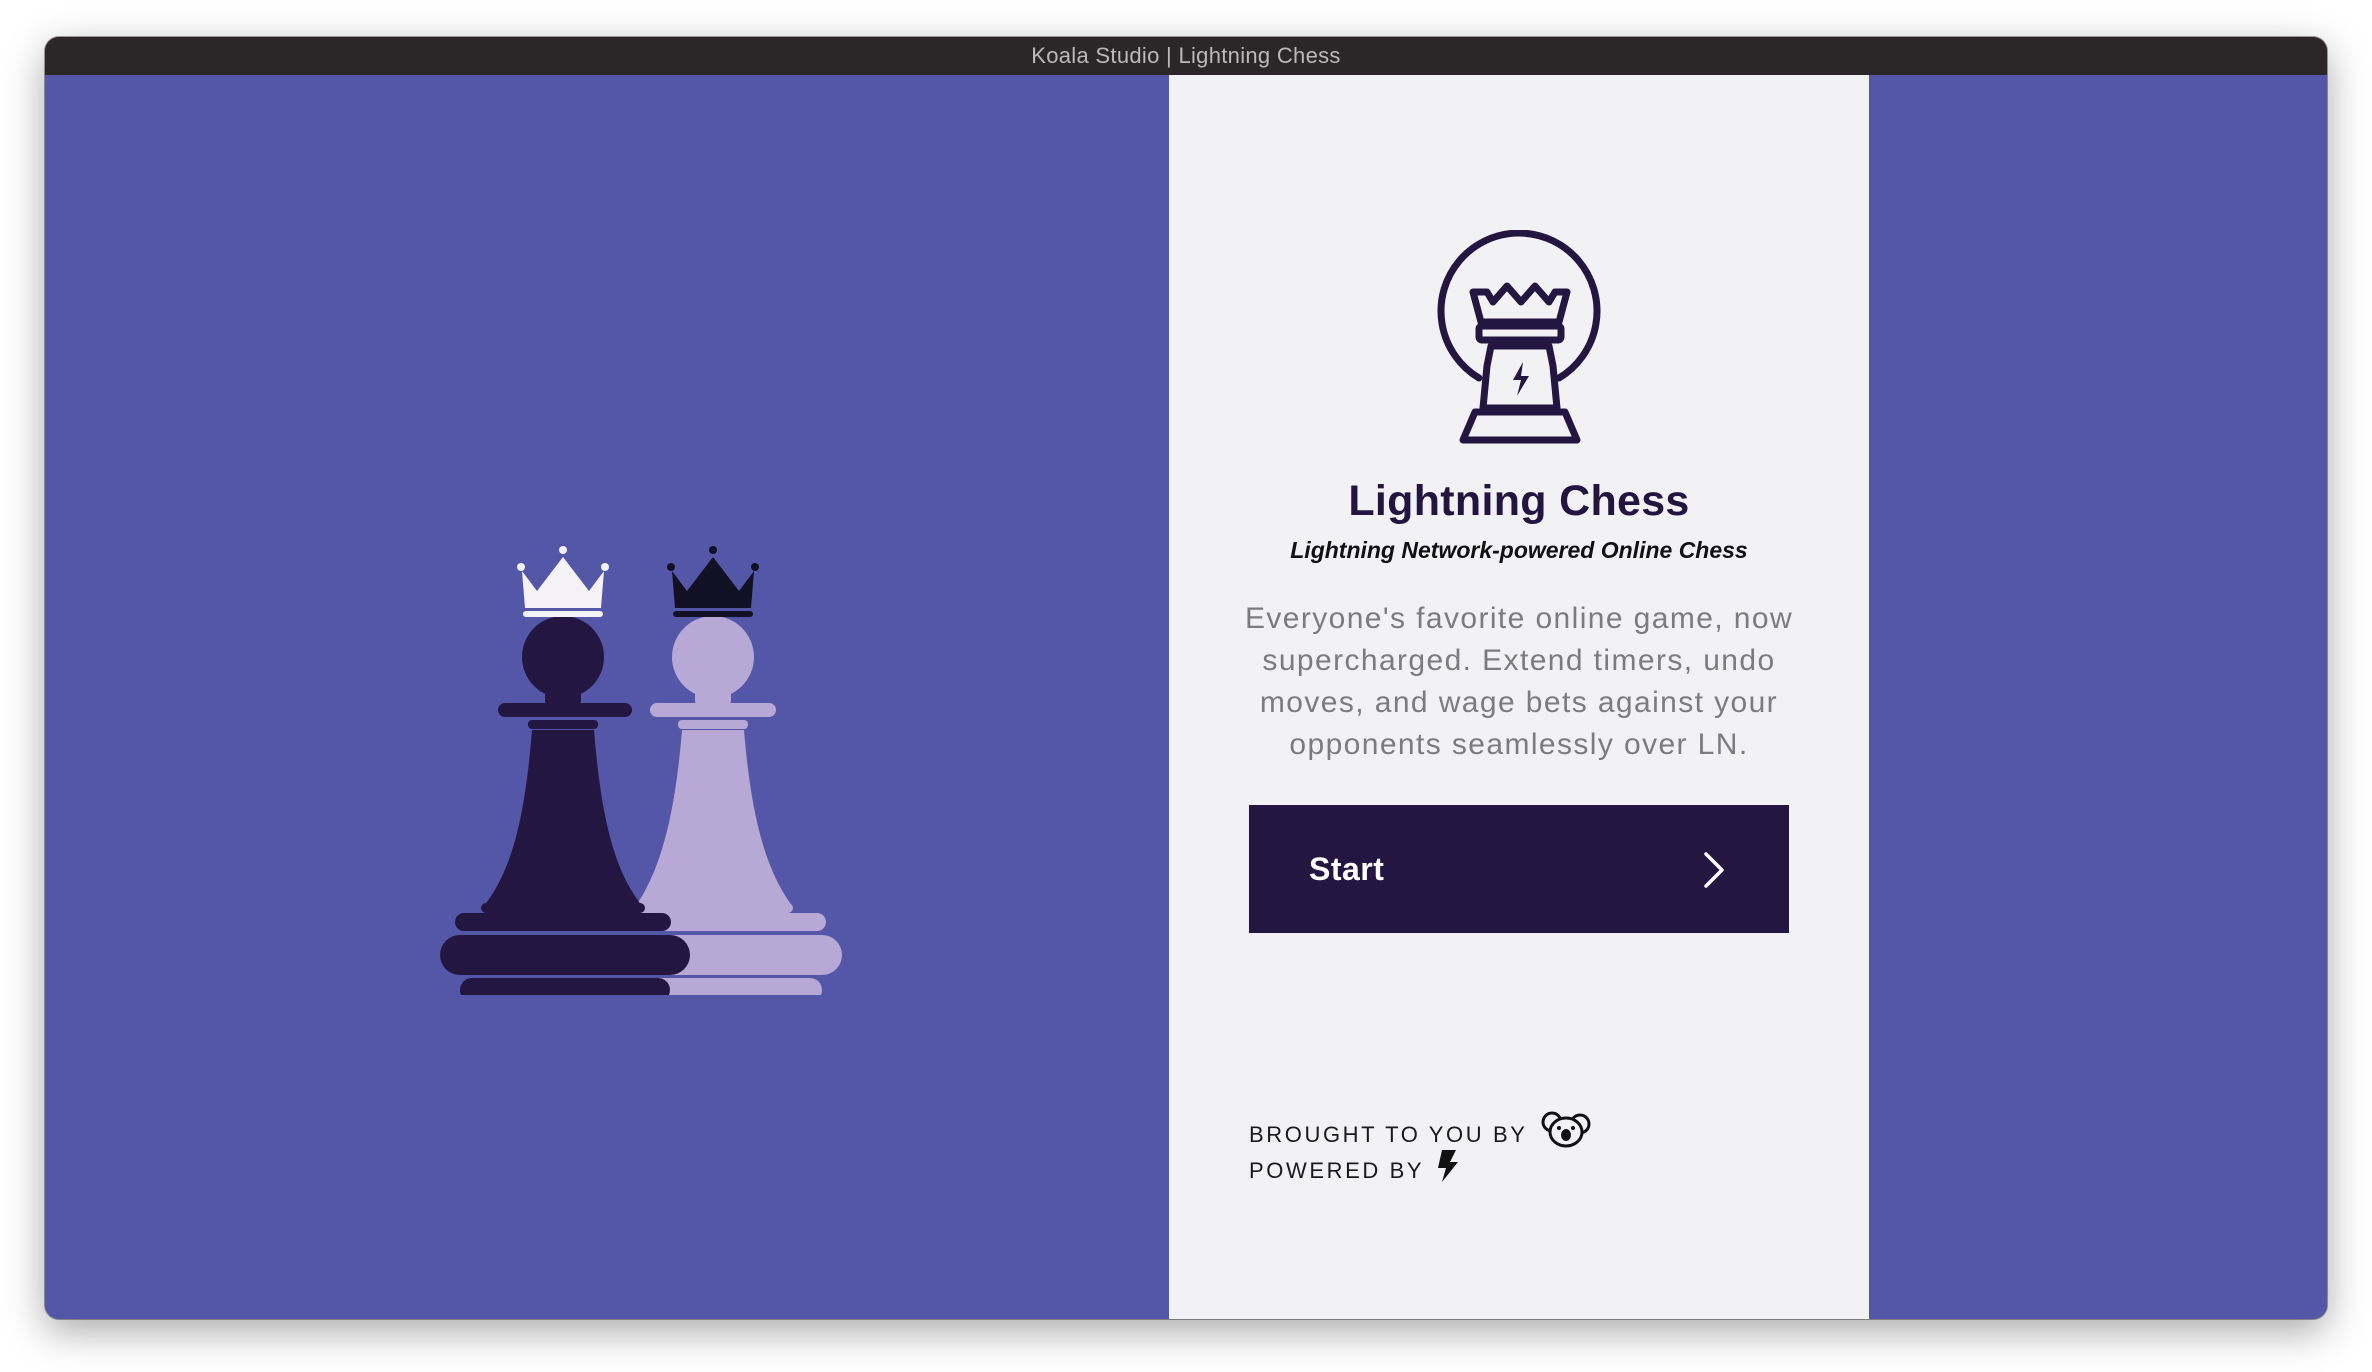  What do you see at coordinates (1448, 1171) in the screenshot?
I see `lightning-bolt-icon` at bounding box center [1448, 1171].